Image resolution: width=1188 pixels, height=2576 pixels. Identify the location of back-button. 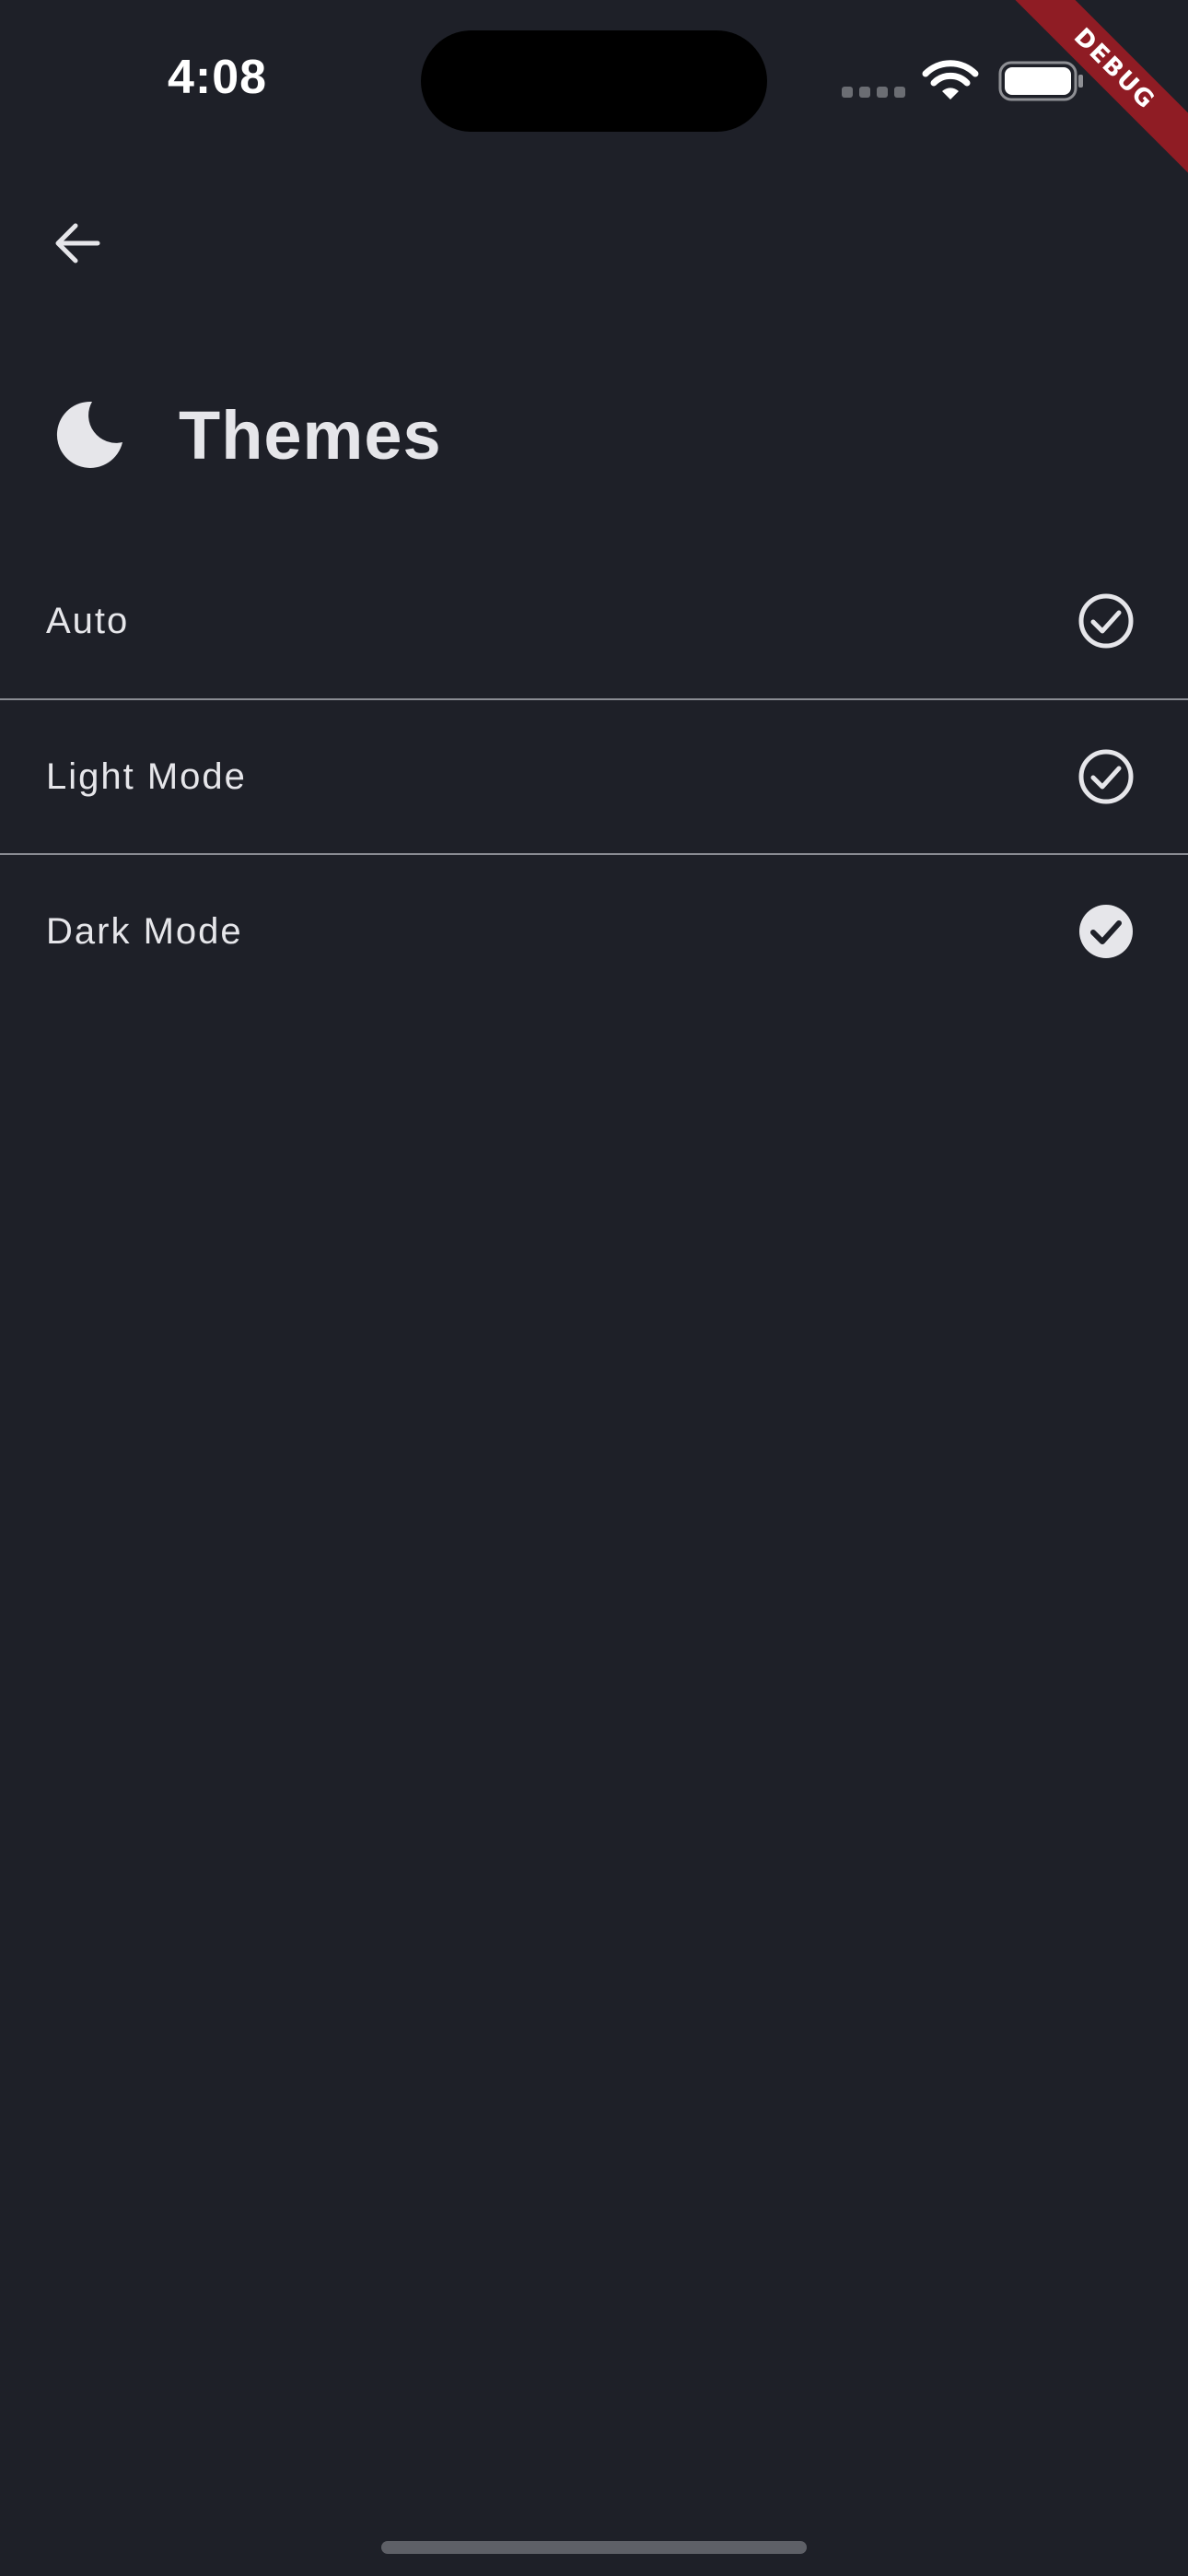
(77, 244).